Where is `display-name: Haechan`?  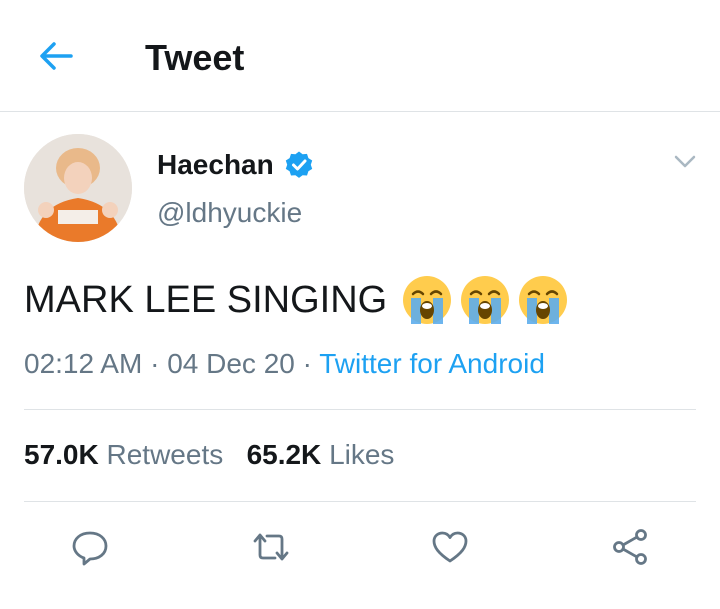 display-name: Haechan is located at coordinates (215, 165).